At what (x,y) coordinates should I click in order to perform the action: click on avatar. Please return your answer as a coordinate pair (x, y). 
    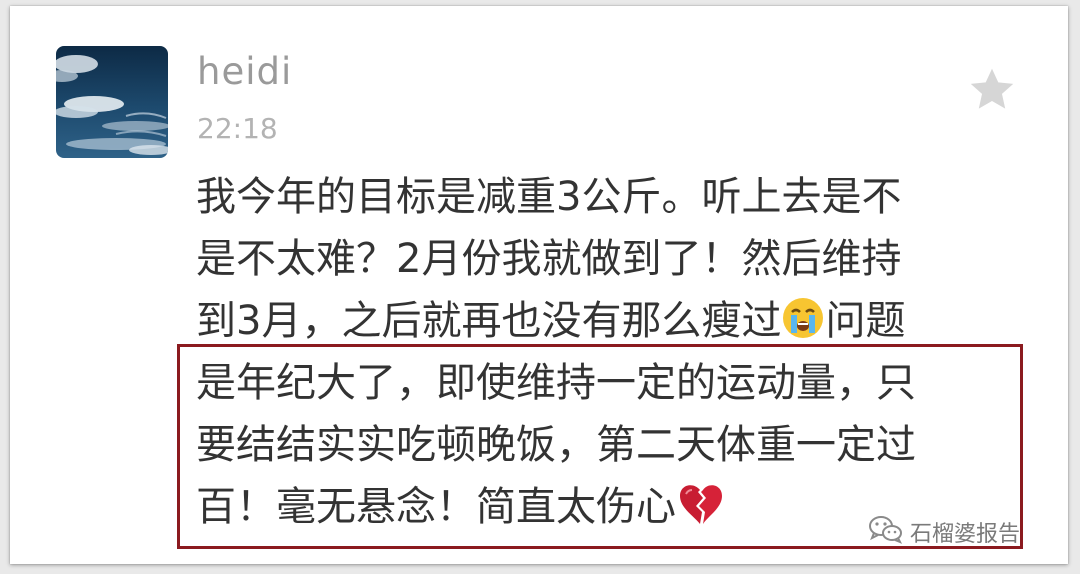
    Looking at the image, I should click on (112, 102).